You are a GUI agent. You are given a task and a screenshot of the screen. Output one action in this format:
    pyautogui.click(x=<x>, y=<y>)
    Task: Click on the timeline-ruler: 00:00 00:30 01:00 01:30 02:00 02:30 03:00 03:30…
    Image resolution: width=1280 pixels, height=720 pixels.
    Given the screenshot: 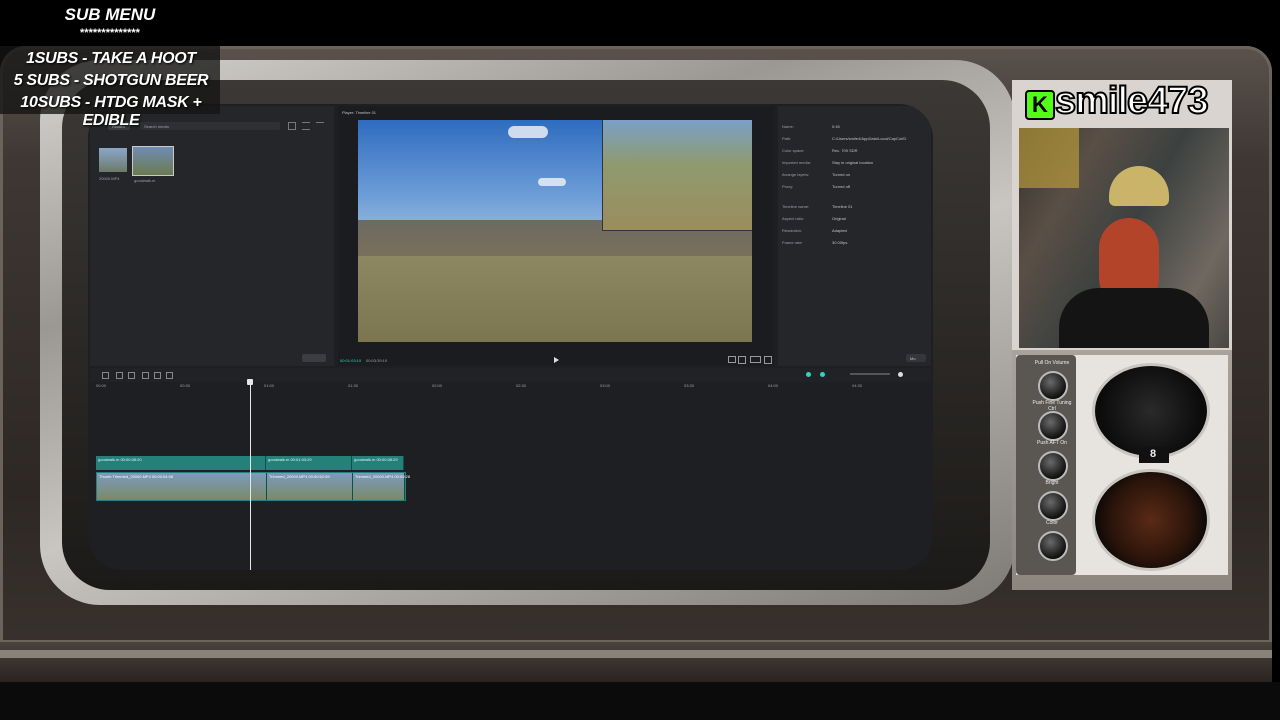 What is the action you would take?
    pyautogui.click(x=510, y=386)
    